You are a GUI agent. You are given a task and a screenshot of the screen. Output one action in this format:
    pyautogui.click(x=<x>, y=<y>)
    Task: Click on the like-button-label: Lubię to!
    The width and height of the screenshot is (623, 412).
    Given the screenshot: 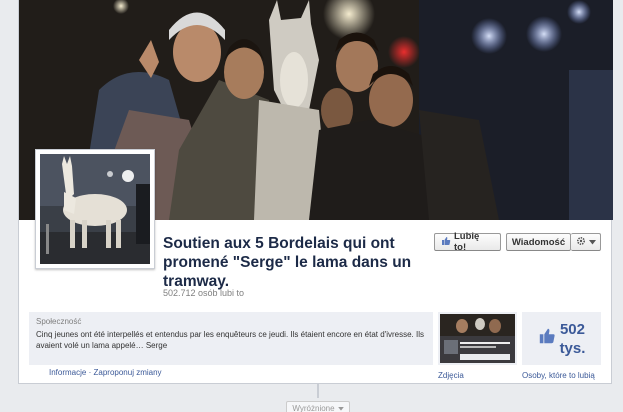 What is the action you would take?
    pyautogui.click(x=467, y=242)
    